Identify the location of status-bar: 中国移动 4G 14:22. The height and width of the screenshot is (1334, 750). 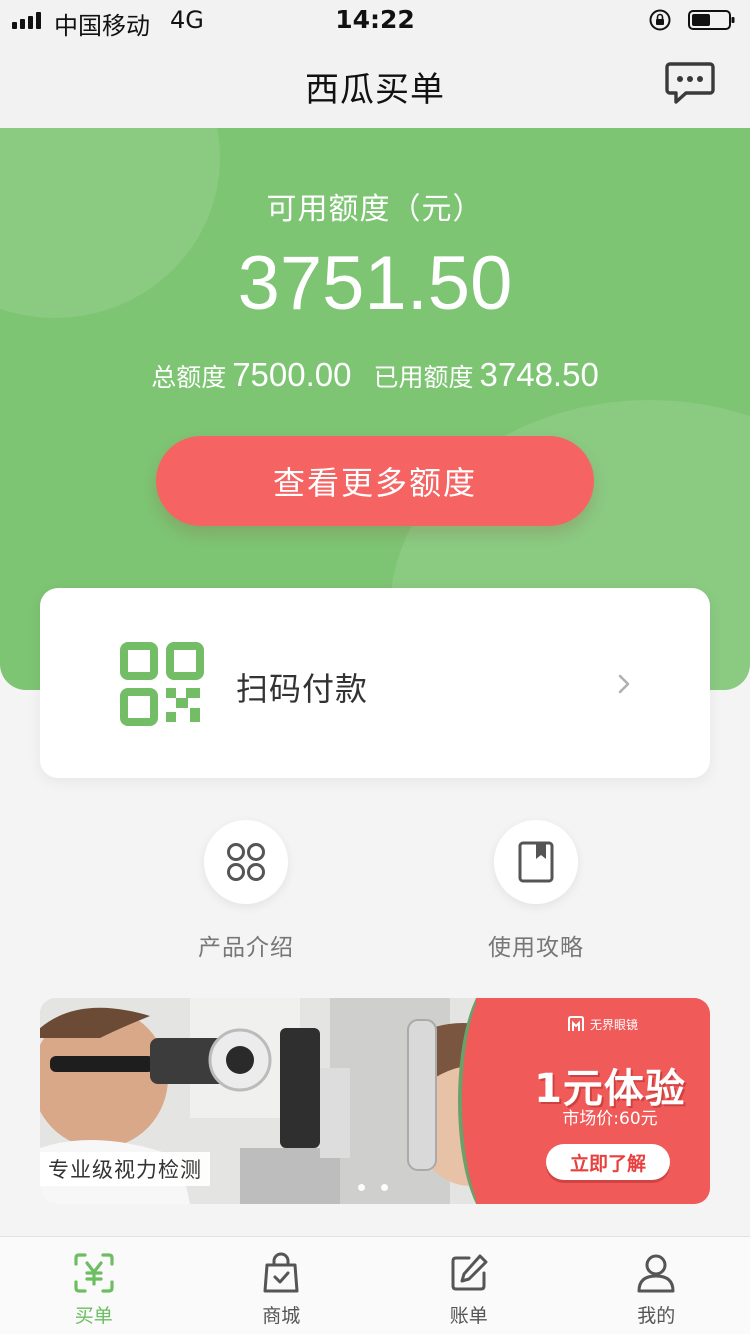
(375, 20).